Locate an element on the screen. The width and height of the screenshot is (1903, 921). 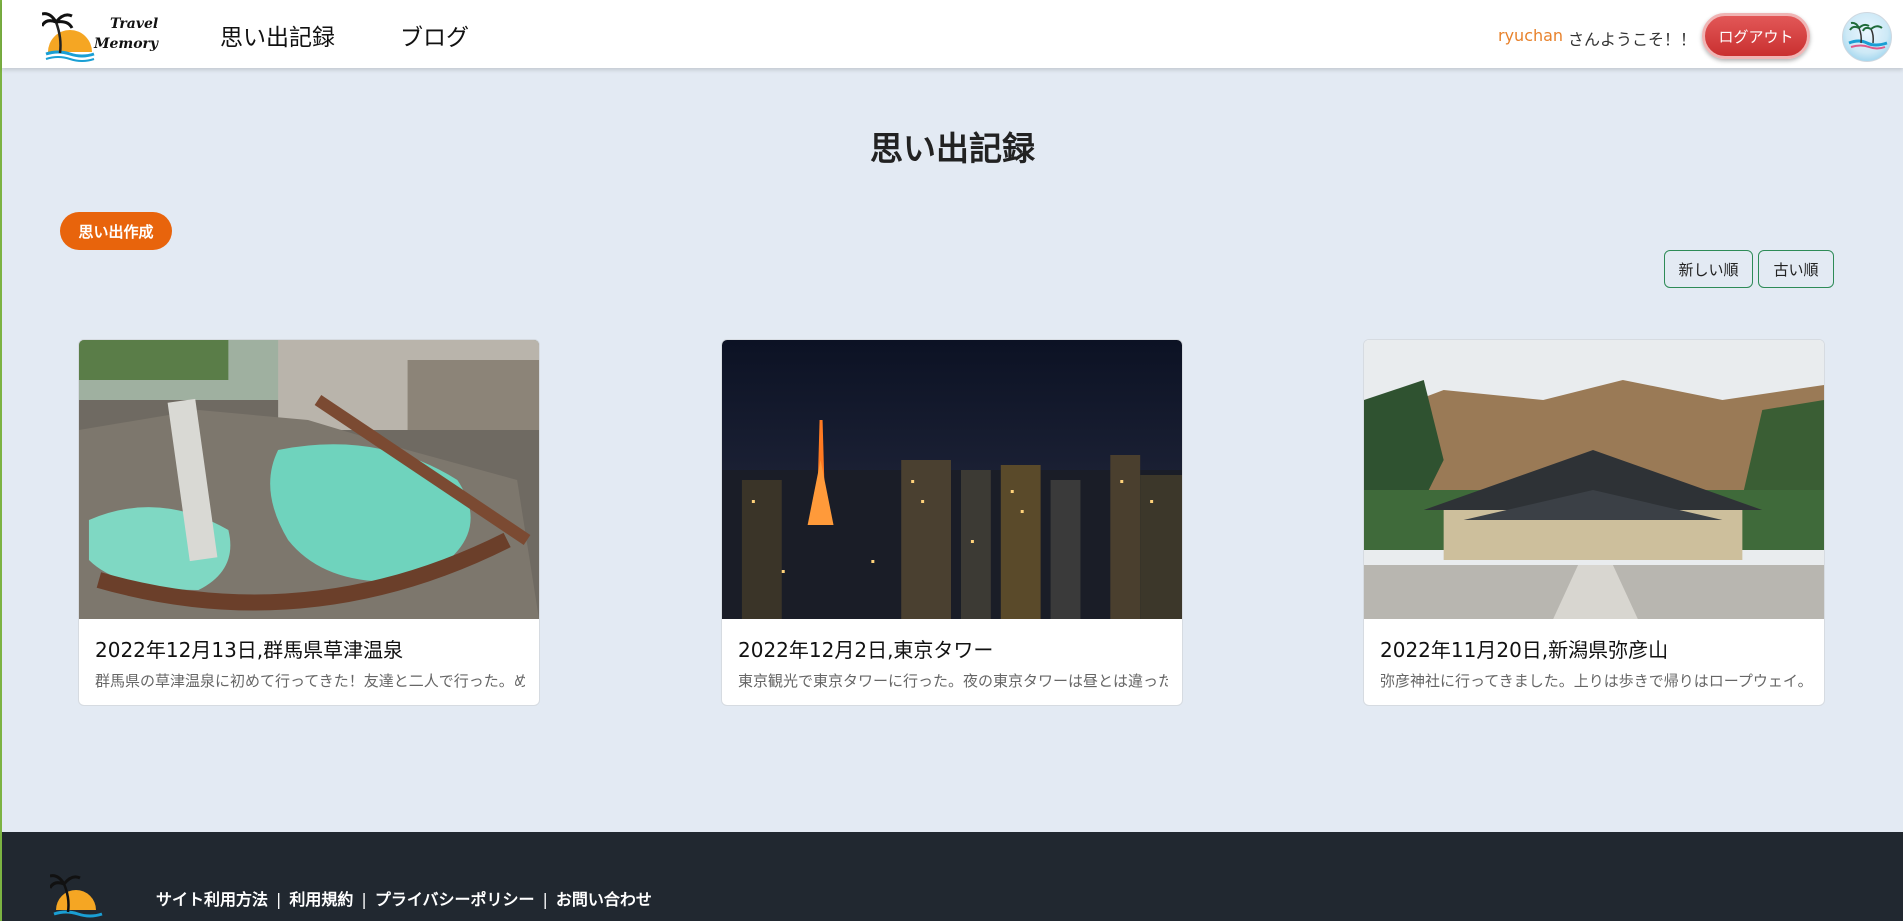
footer-links: サイト利用方法 | 利用規約 | プライバシーポリシー | お問い合わせ is located at coordinates (404, 898).